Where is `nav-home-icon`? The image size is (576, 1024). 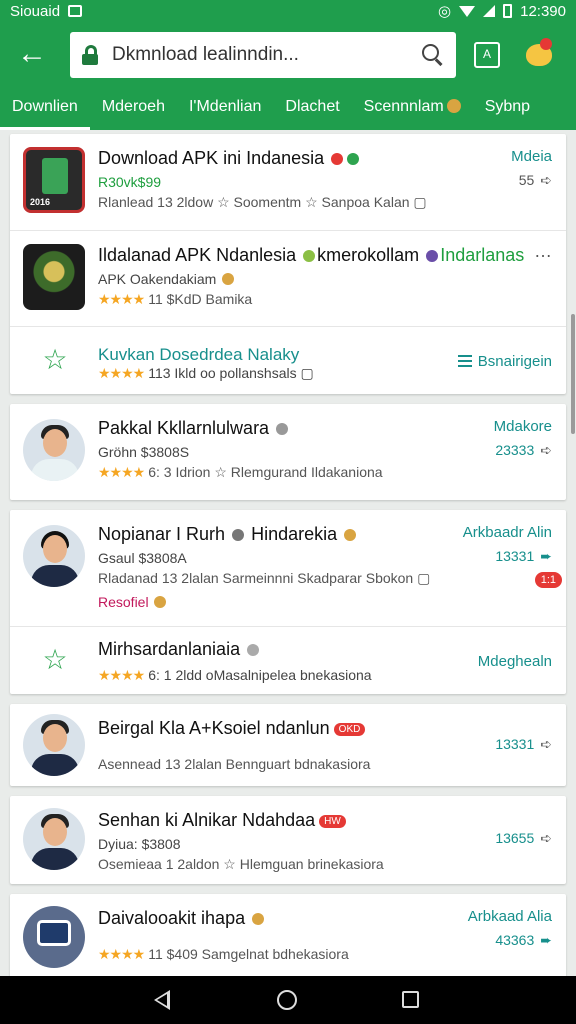 nav-home-icon is located at coordinates (287, 1000).